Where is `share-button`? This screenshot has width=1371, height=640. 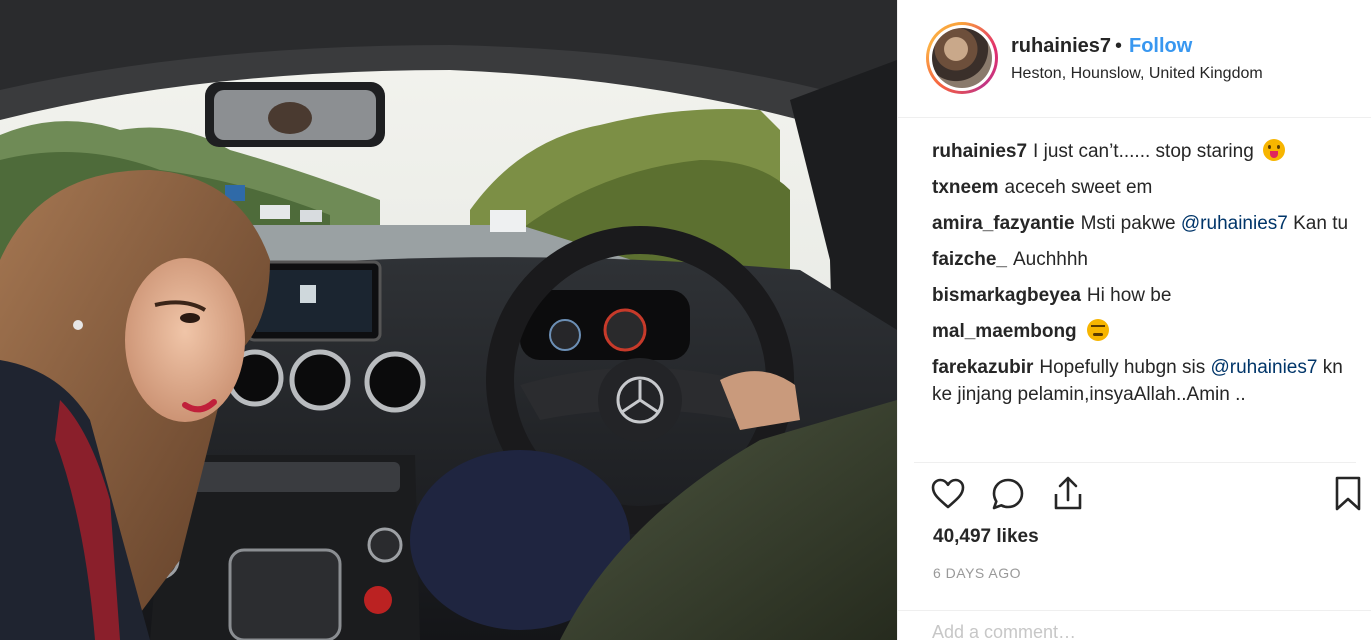 share-button is located at coordinates (1068, 494).